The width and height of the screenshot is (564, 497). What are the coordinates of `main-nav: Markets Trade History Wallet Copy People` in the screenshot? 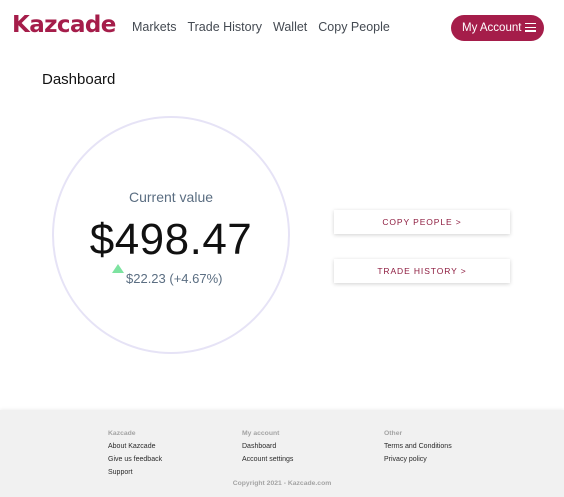 It's located at (266, 27).